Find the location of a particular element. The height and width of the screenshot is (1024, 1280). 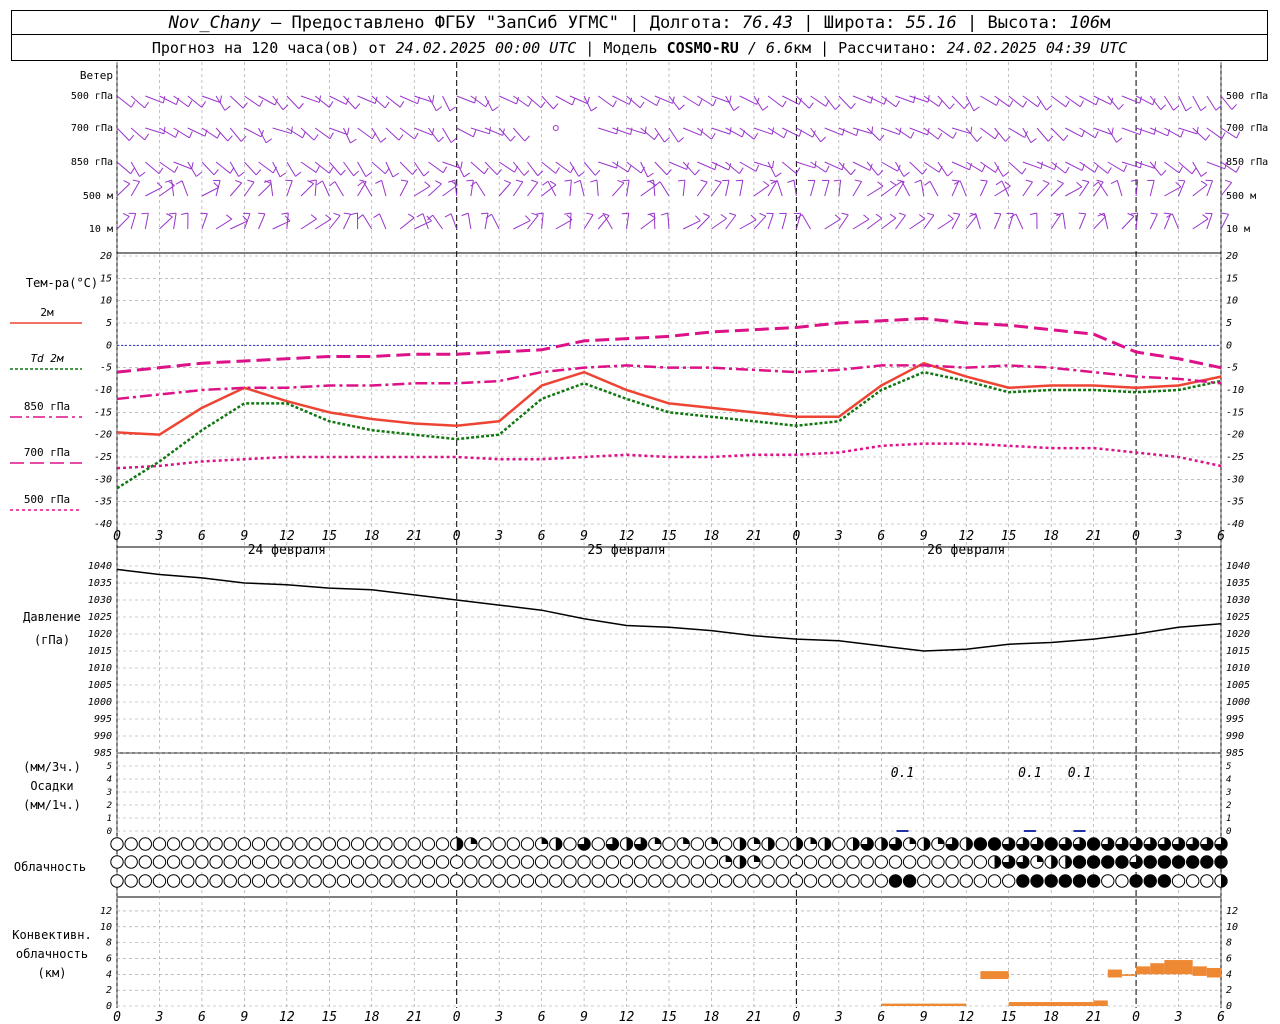

wind-level-label-right: 500 гПа is located at coordinates (1247, 96).